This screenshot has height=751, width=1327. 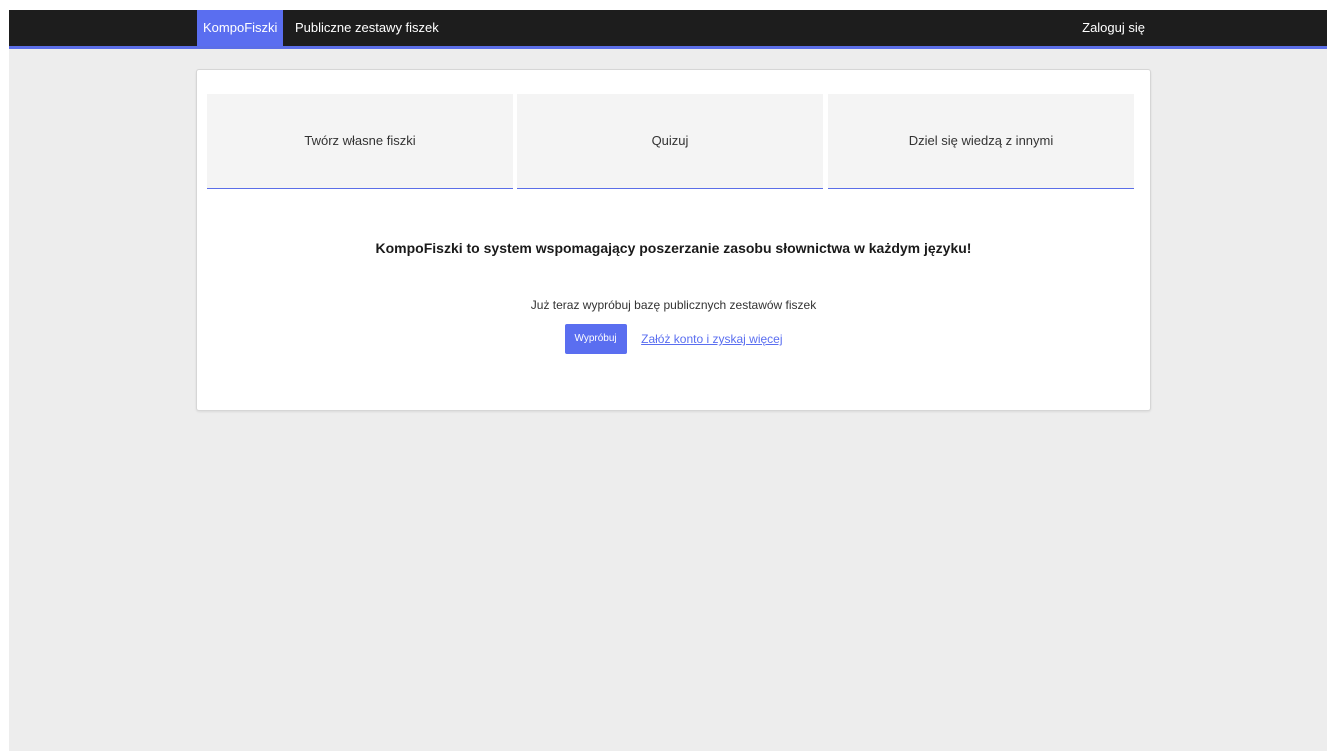 I want to click on register-link: Załóż konto i zyskaj więcej, so click(x=711, y=339).